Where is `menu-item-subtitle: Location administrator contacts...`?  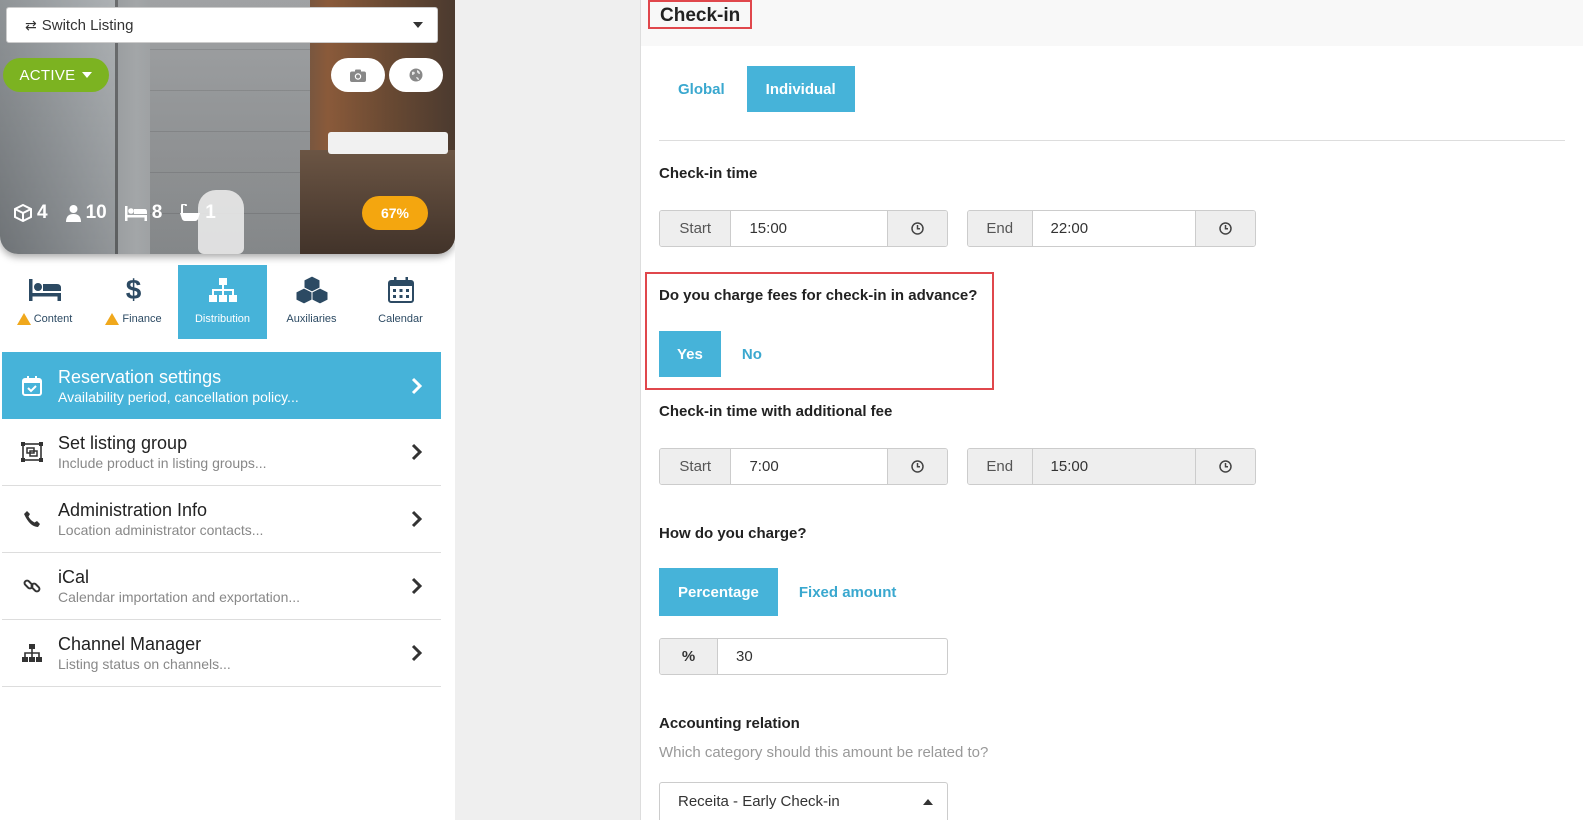
menu-item-subtitle: Location administrator contacts... is located at coordinates (161, 530).